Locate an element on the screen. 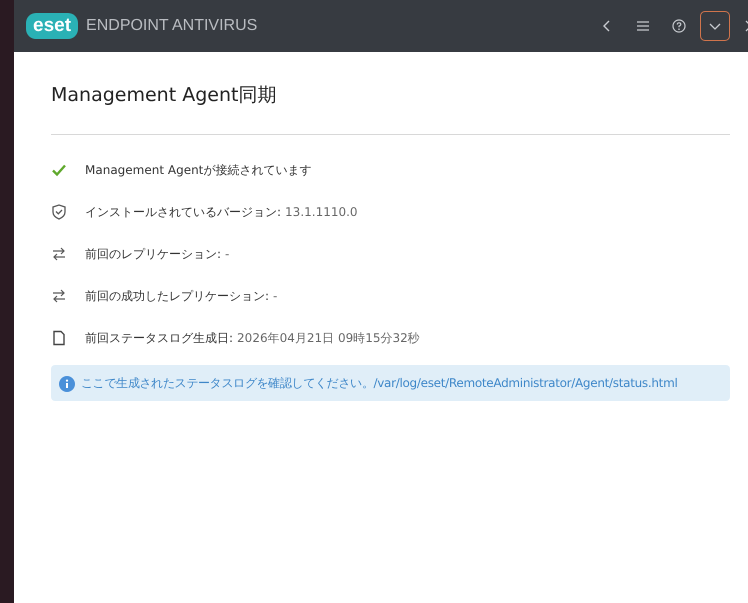  status-label: 前回ステータスログ生成日: is located at coordinates (159, 338).